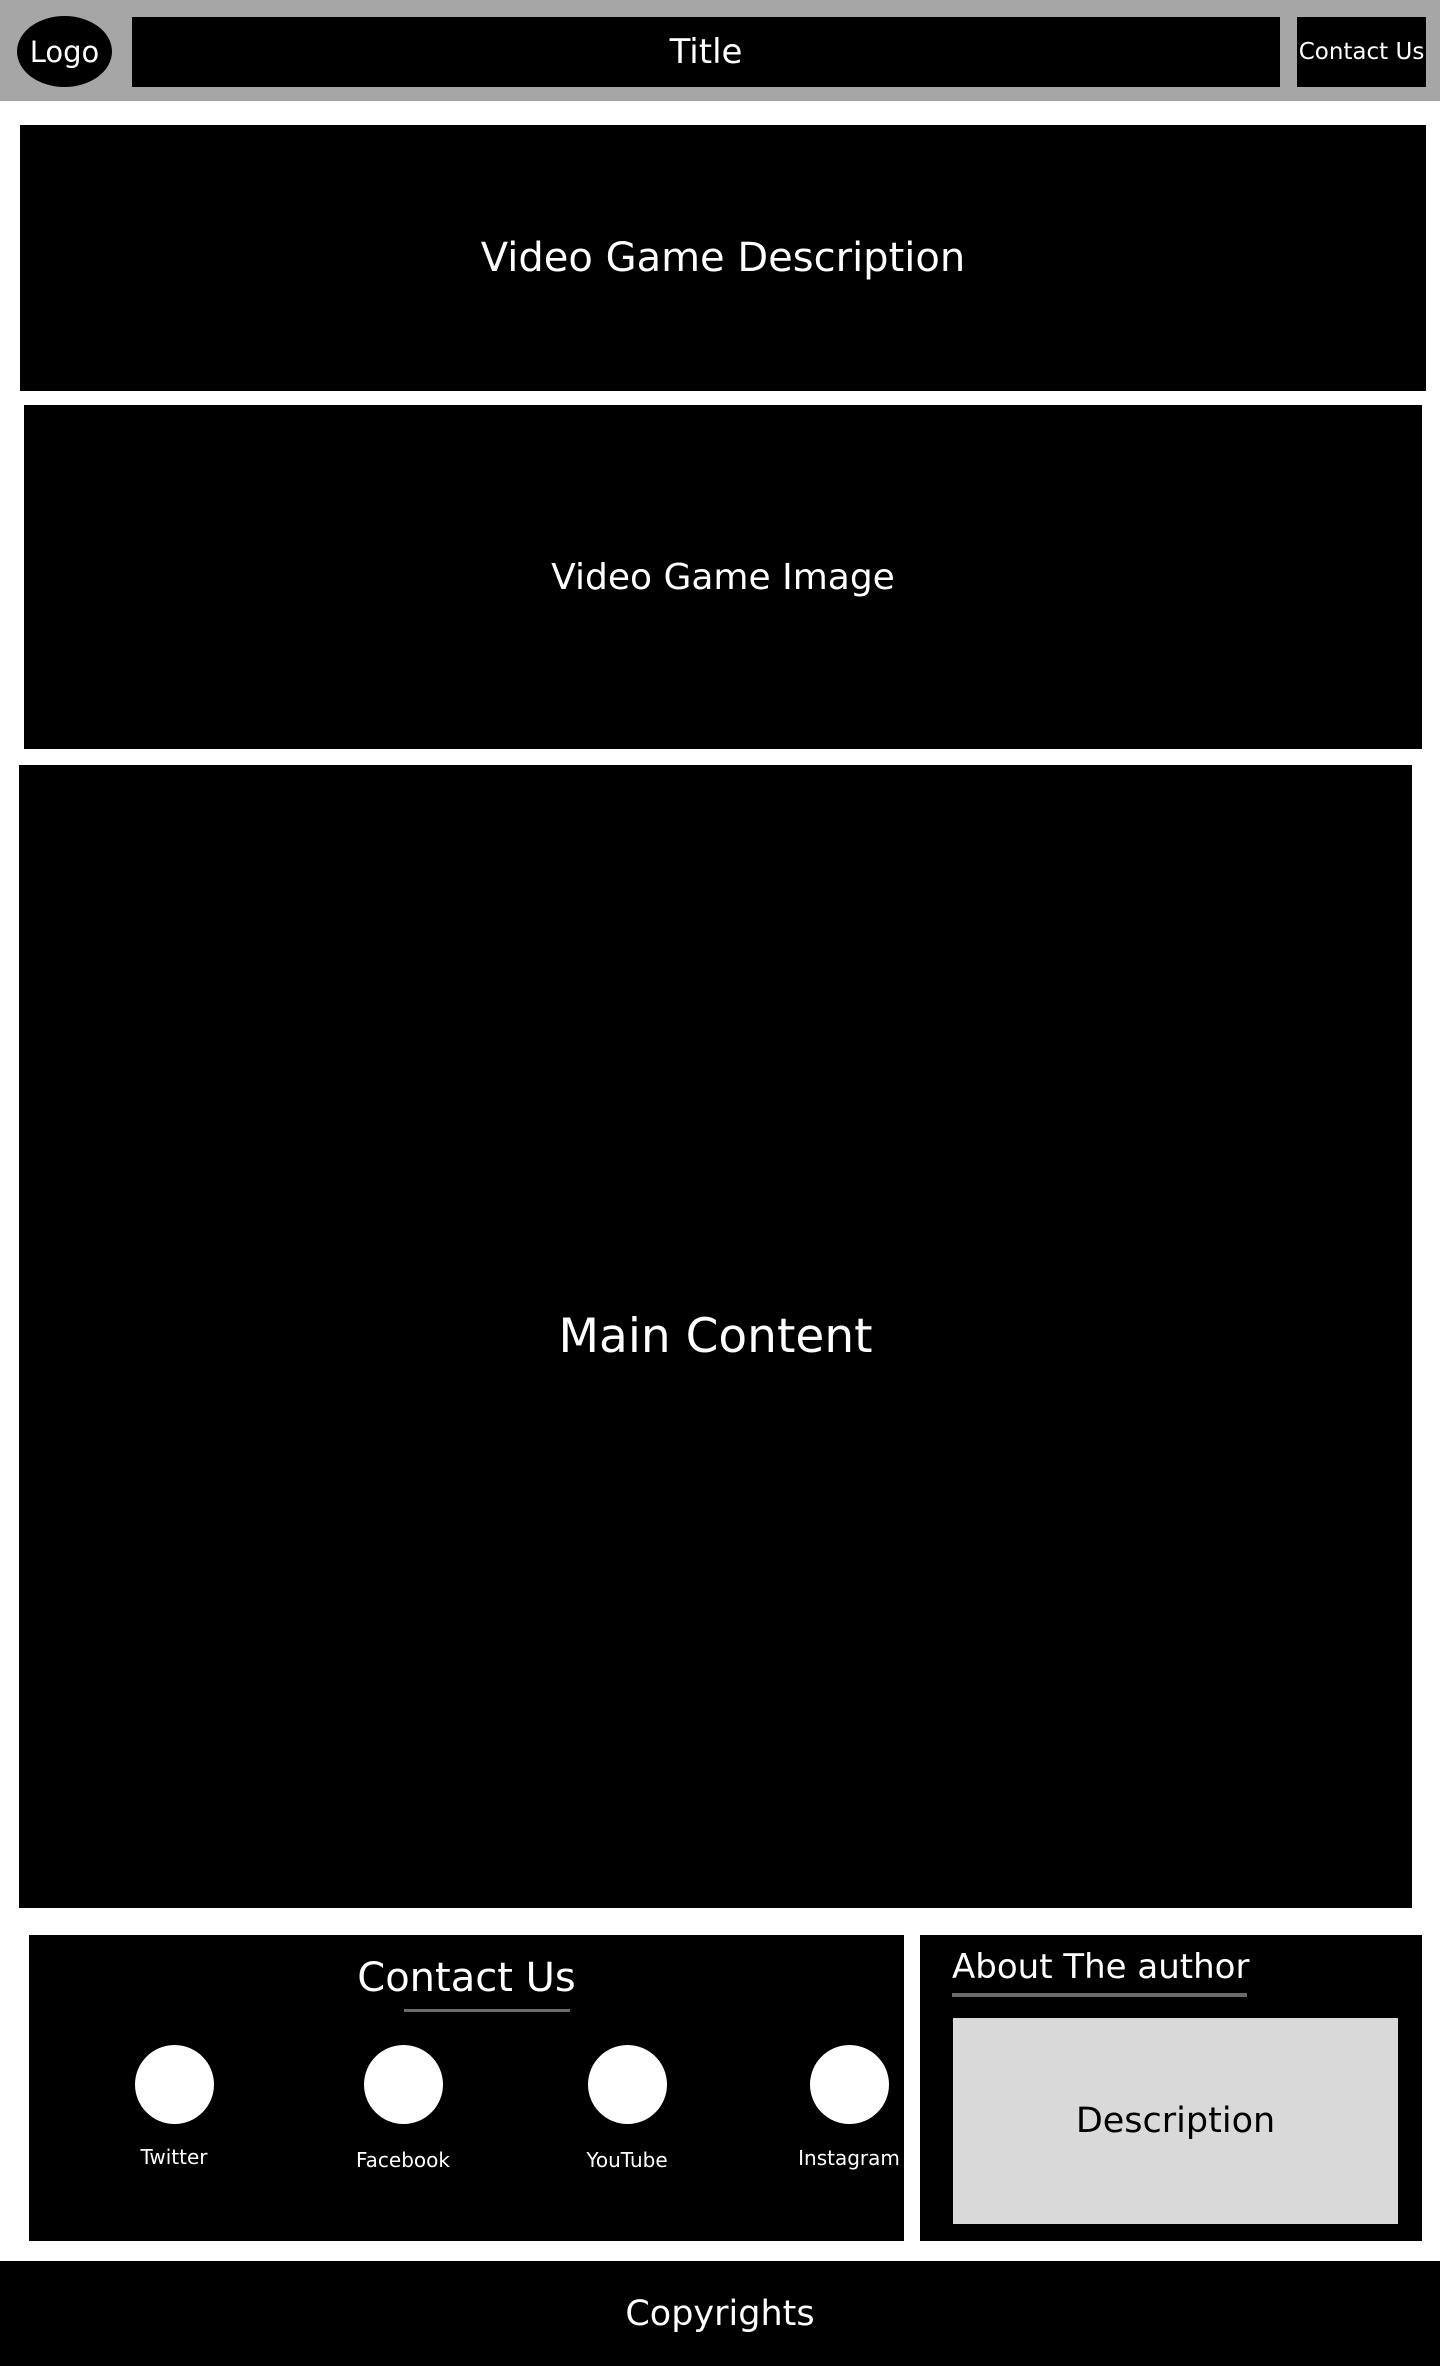  I want to click on video-game-image: Video Game Image, so click(723, 577).